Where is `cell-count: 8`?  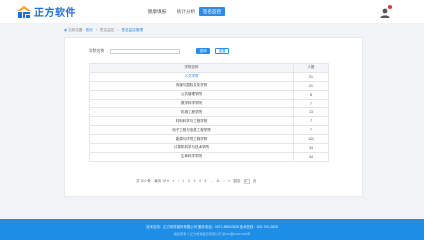
cell-count: 8 is located at coordinates (311, 94).